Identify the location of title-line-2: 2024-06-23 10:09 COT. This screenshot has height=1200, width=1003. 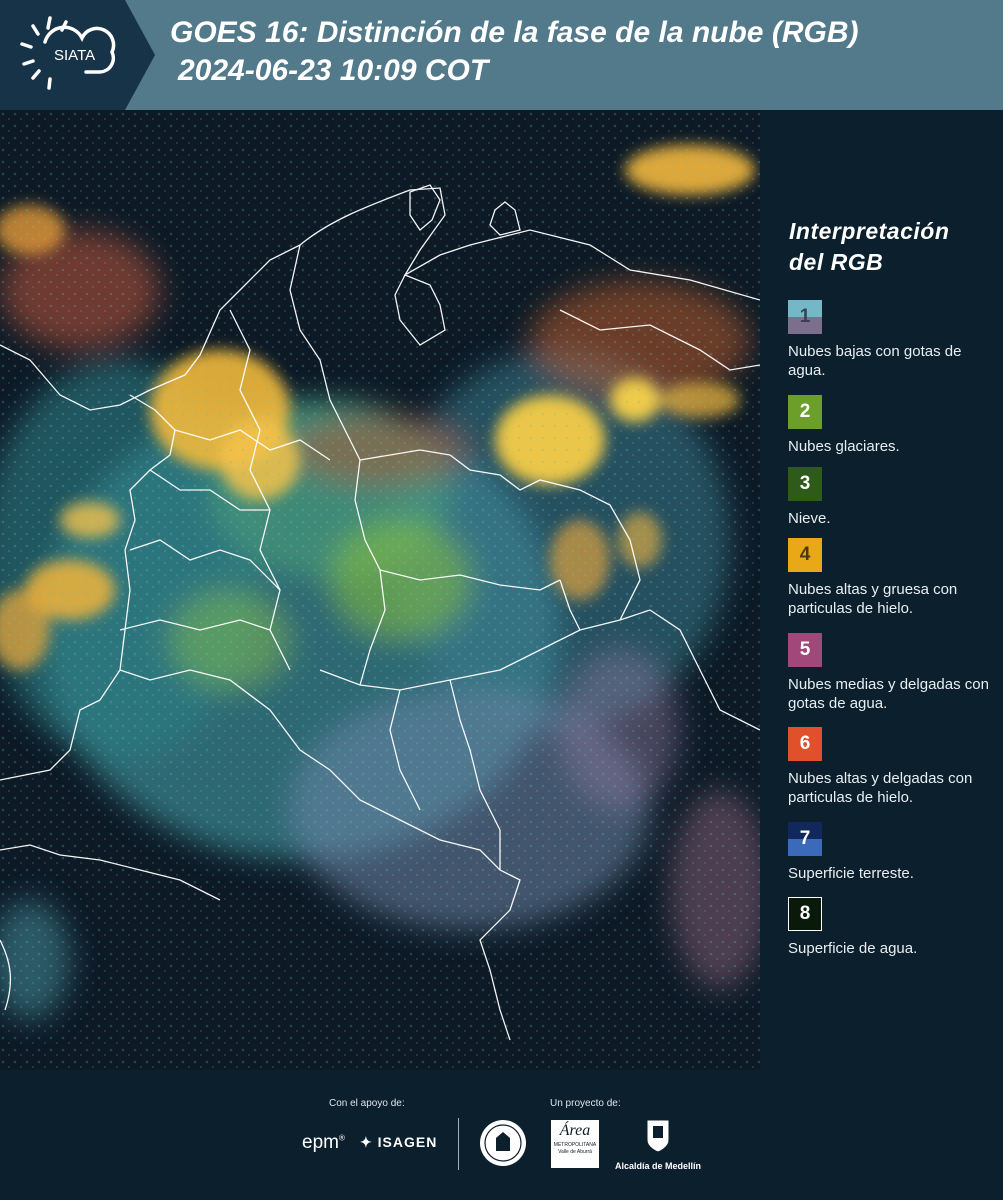
(333, 70).